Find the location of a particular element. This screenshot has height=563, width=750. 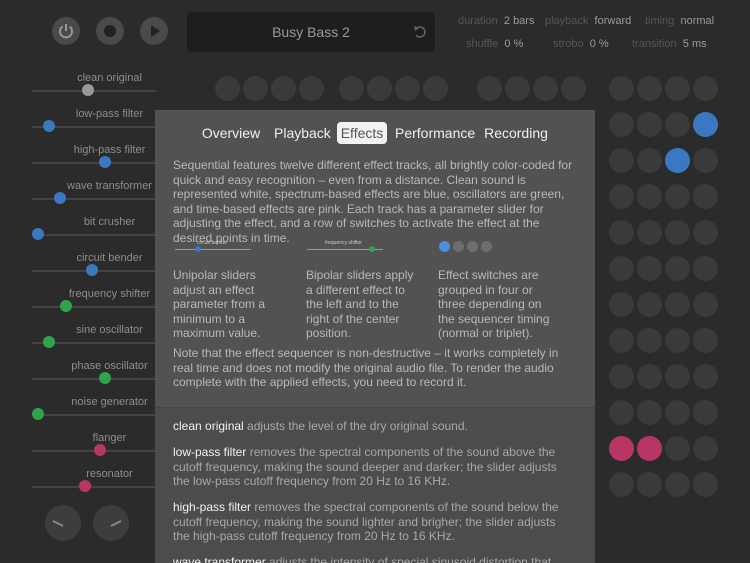

undo-icon is located at coordinates (419, 31).